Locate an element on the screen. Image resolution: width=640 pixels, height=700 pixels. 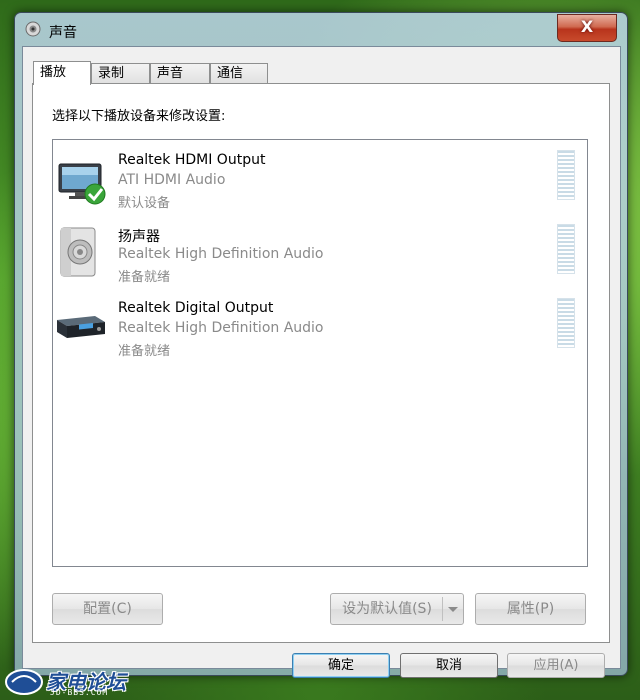
speaker-app-icon is located at coordinates (33, 29).